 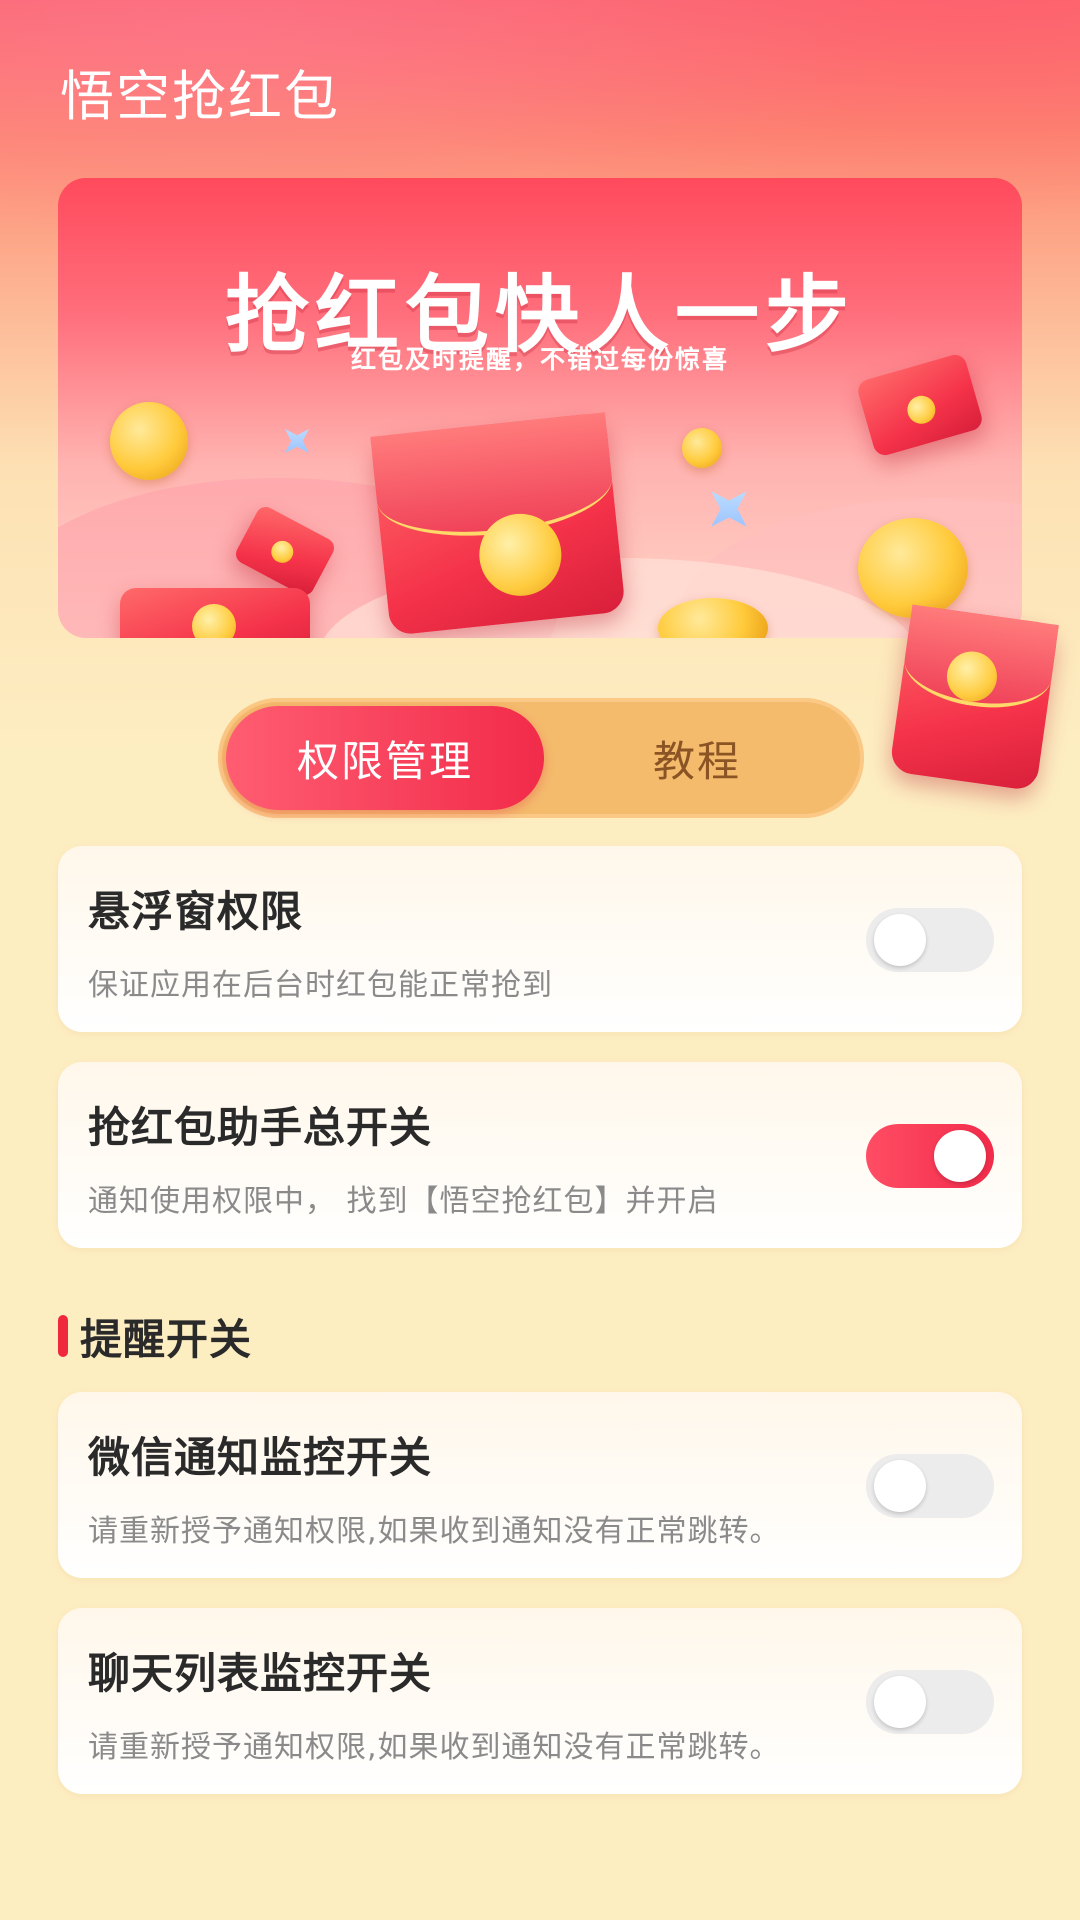 What do you see at coordinates (539, 359) in the screenshot?
I see `banner-subtitle: 红包及时提醒，不错过每份惊喜` at bounding box center [539, 359].